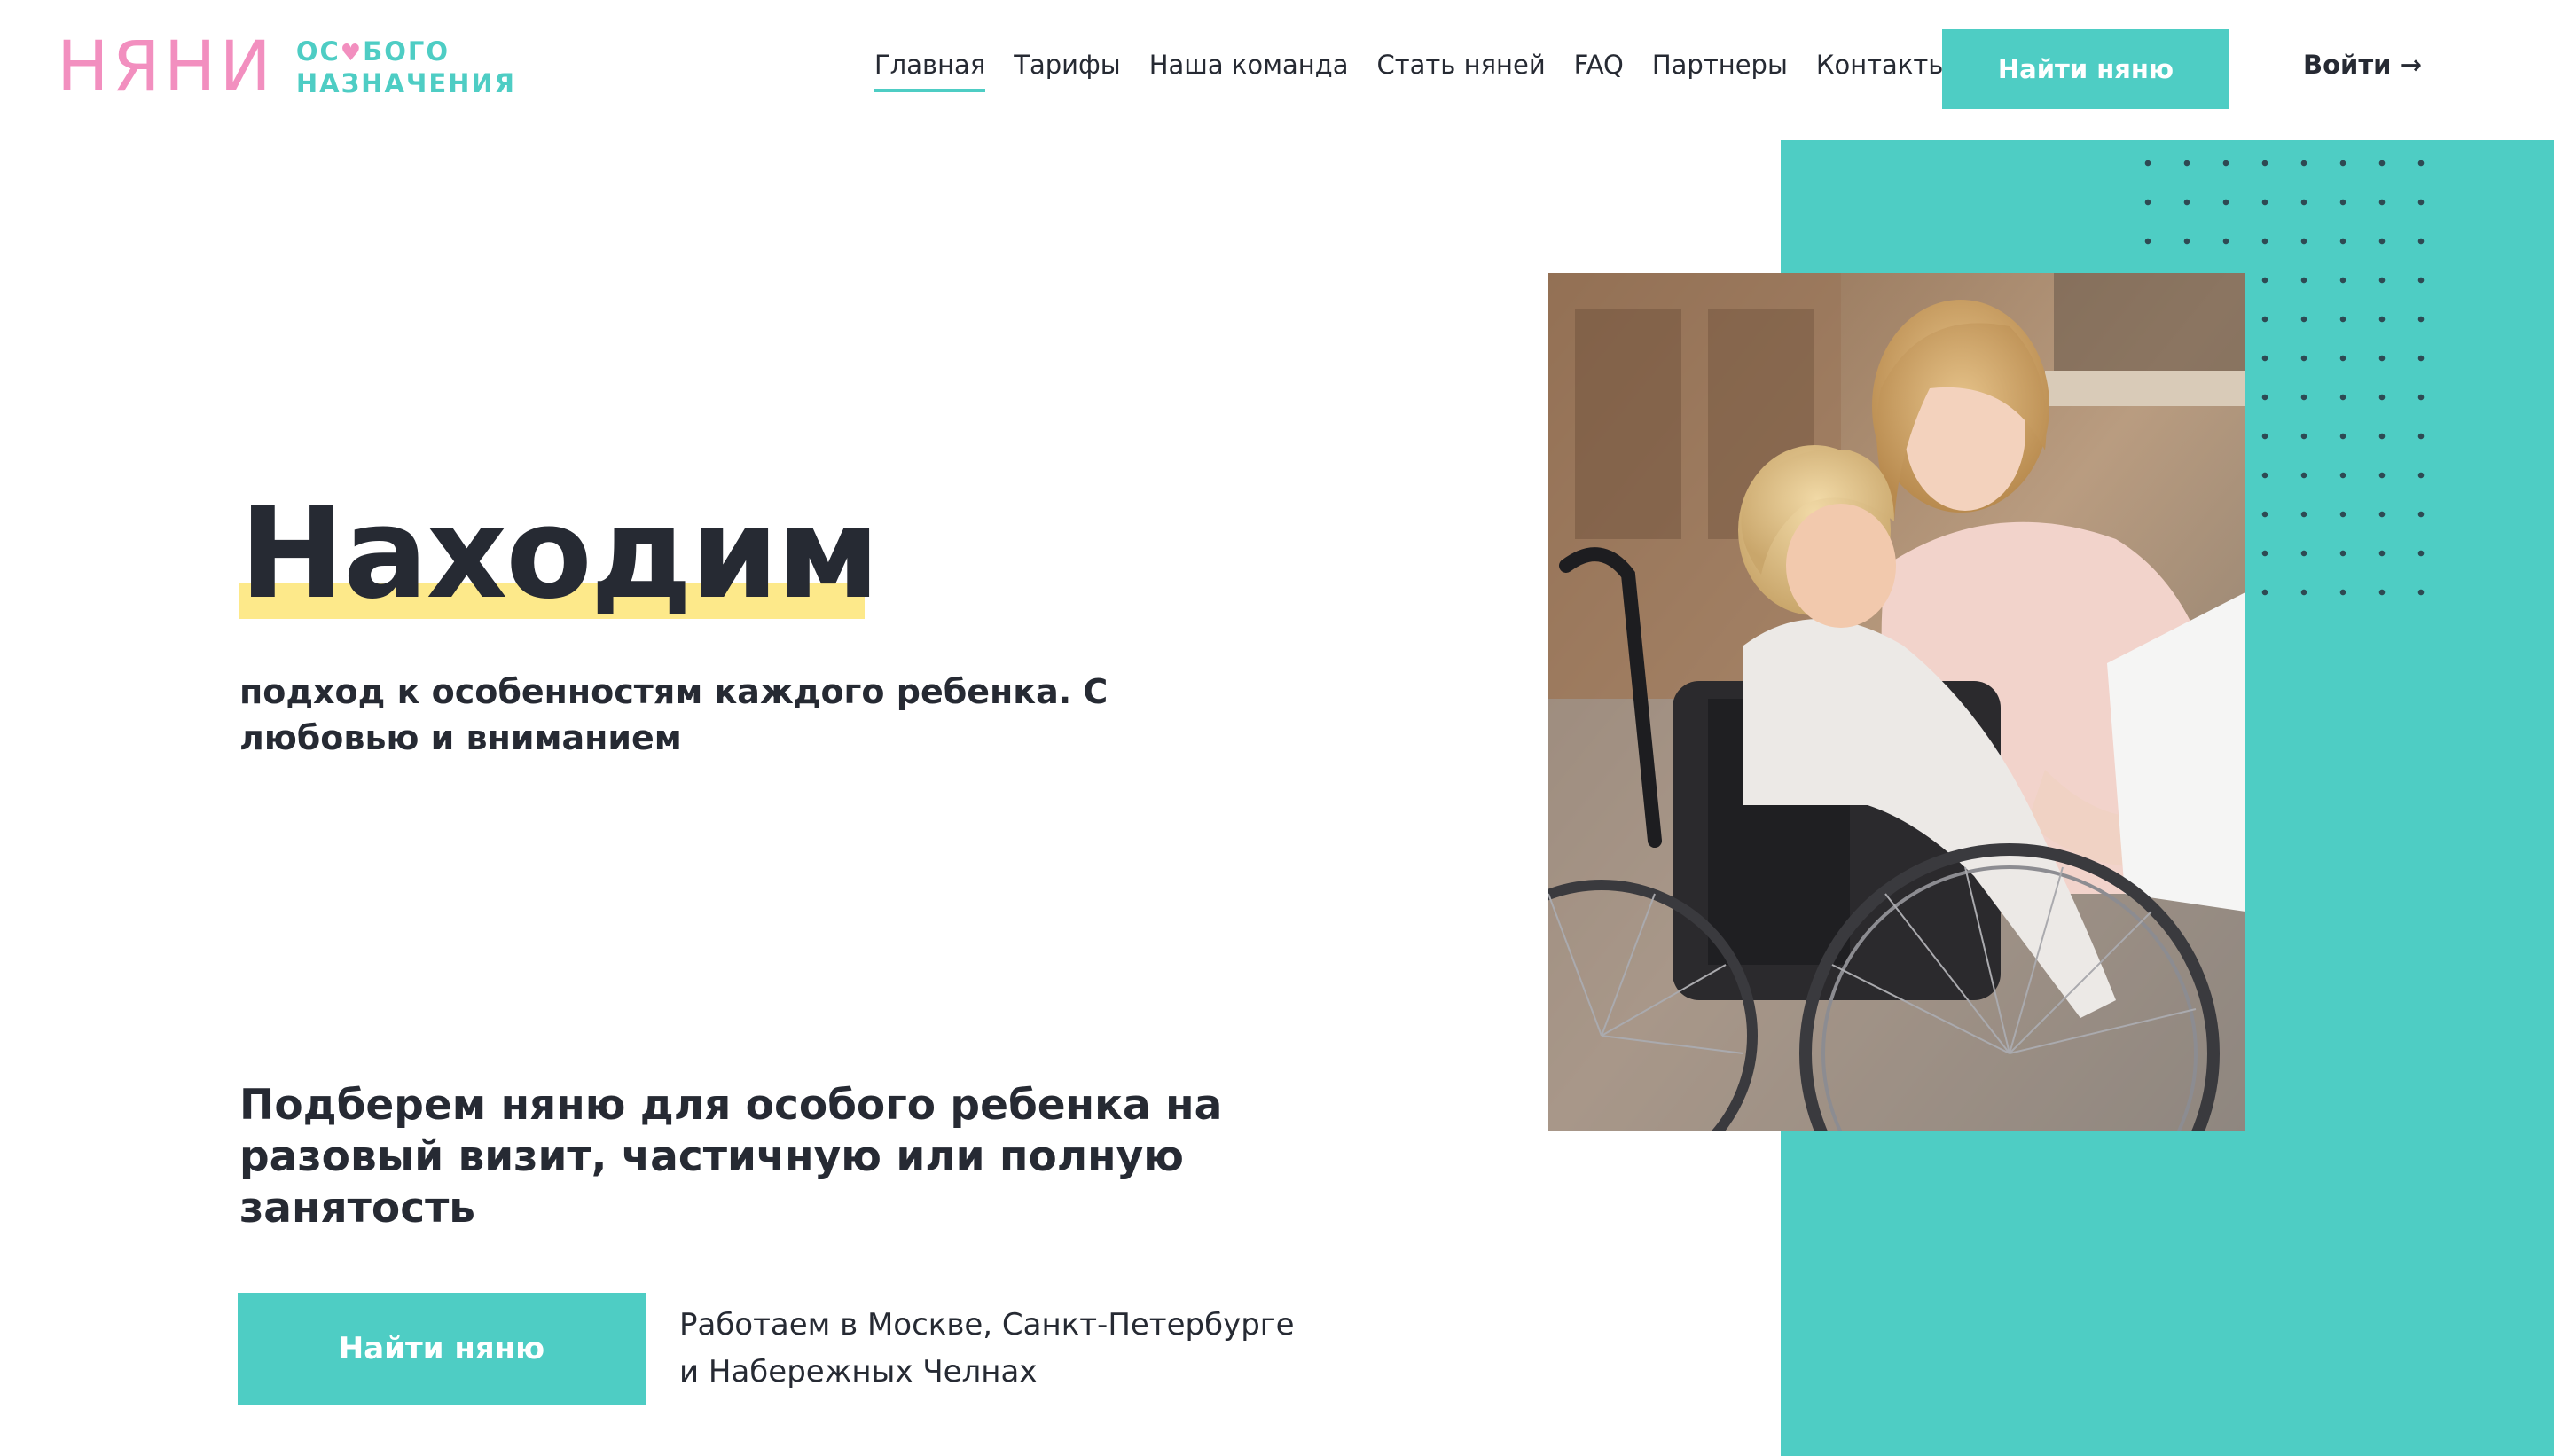 The width and height of the screenshot is (2554, 1456). What do you see at coordinates (318, 51) in the screenshot?
I see `logo-sub-part-a: ОС` at bounding box center [318, 51].